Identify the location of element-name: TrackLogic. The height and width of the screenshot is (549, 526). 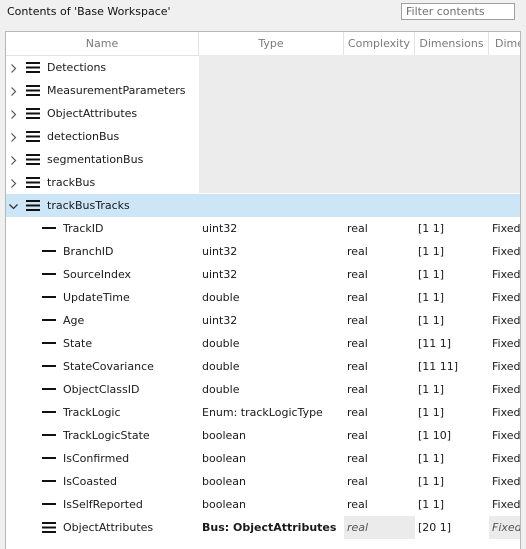
(92, 412).